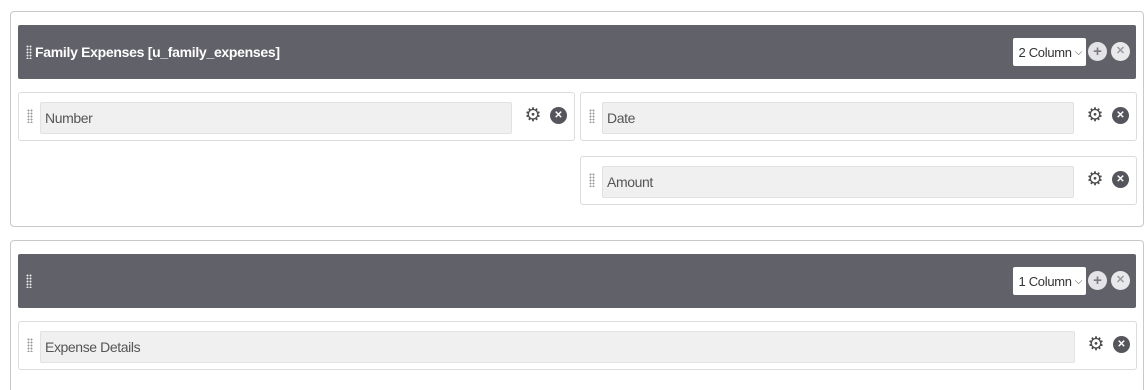 The image size is (1146, 390). I want to click on column-layout-select: 1 Column ⌵, so click(1049, 281).